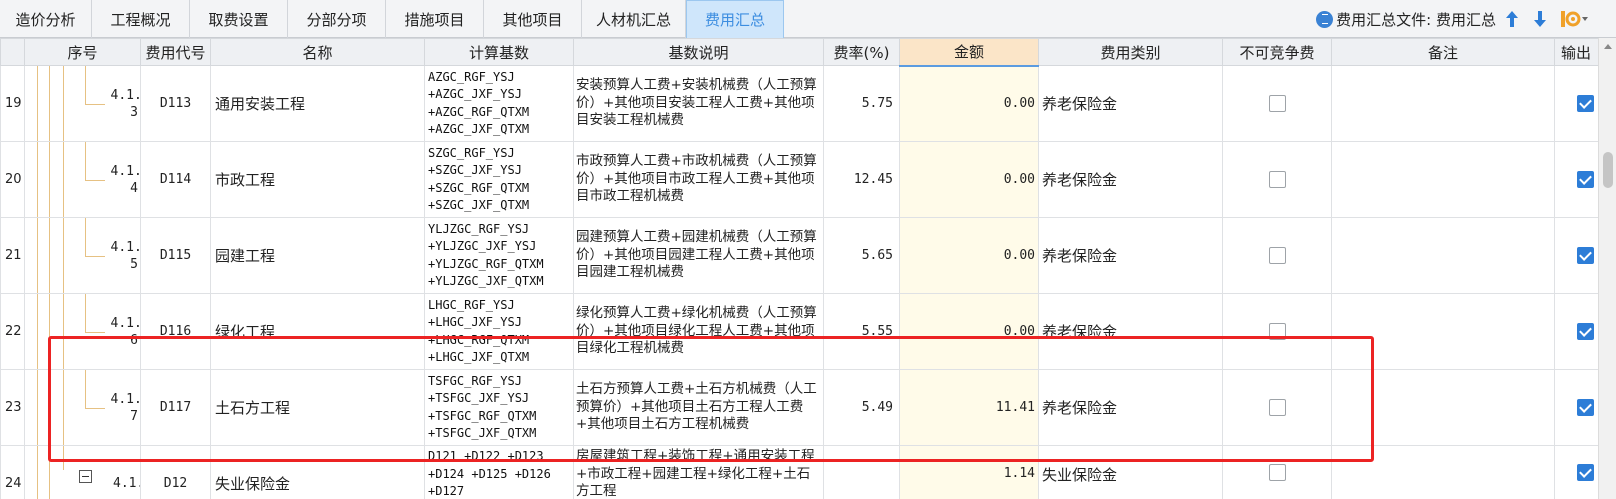 This screenshot has height=499, width=1616. Describe the element at coordinates (1540, 19) in the screenshot. I see `move-down-icon` at that location.